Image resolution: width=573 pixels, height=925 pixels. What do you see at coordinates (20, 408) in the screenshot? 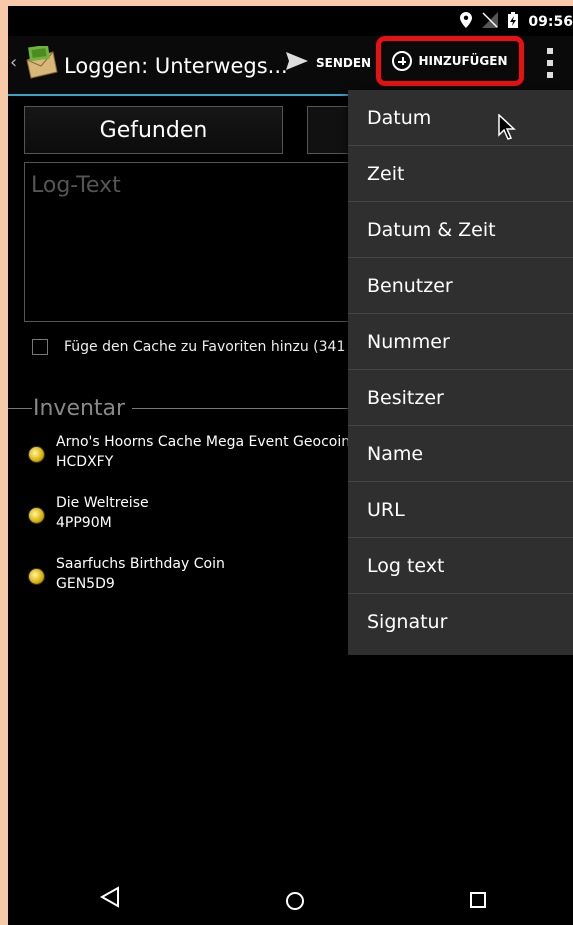
I see `inventory-divider-left` at bounding box center [20, 408].